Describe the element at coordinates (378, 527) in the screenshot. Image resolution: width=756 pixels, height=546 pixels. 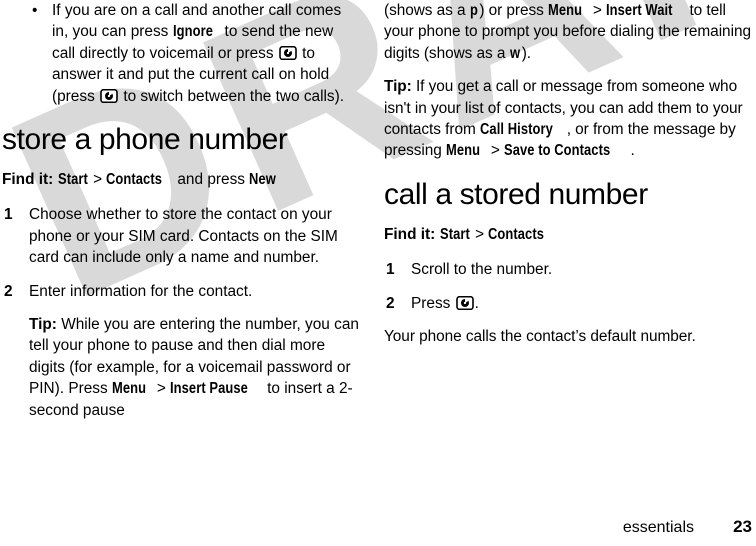
I see `page-footer: essentials 23` at that location.